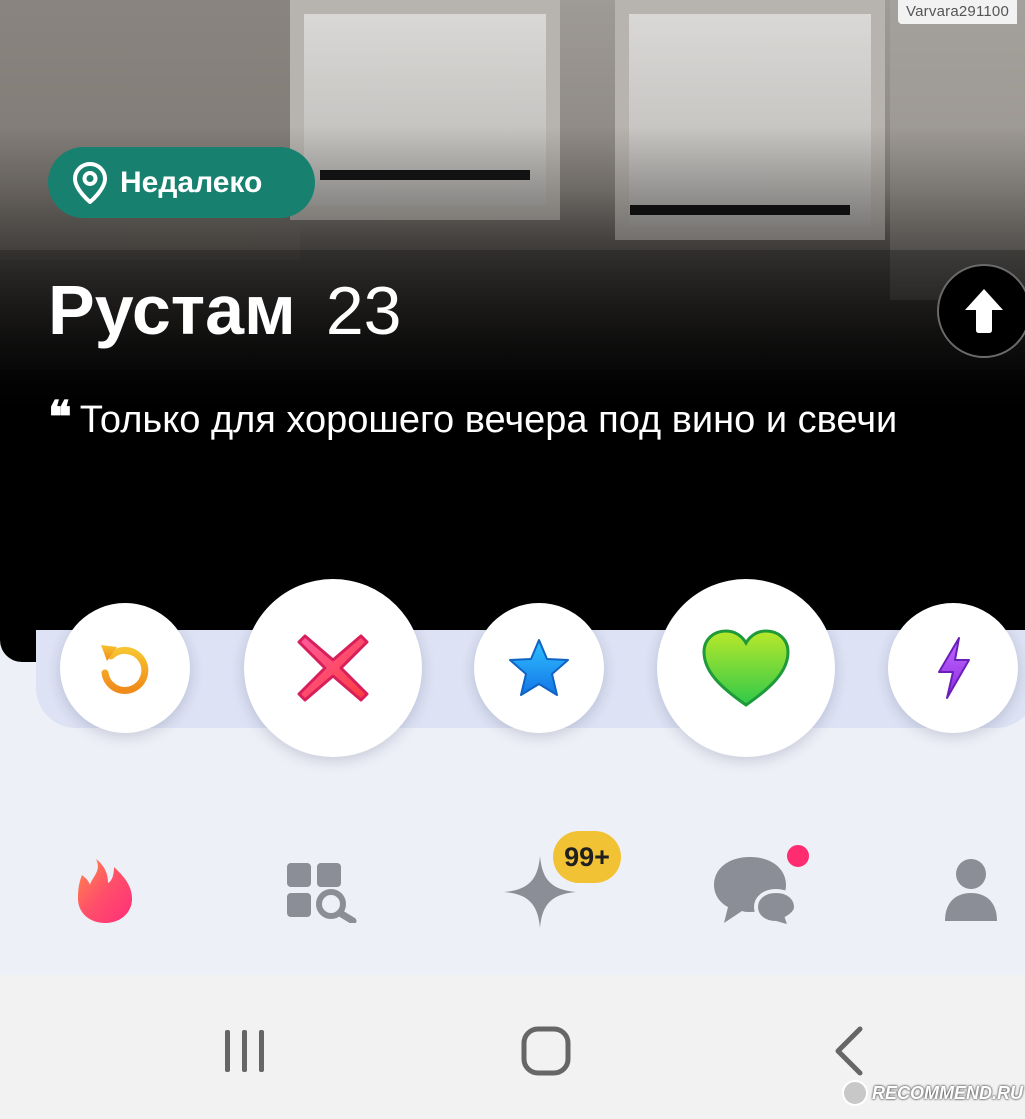 The height and width of the screenshot is (1119, 1025). I want to click on home-square-icon, so click(546, 1051).